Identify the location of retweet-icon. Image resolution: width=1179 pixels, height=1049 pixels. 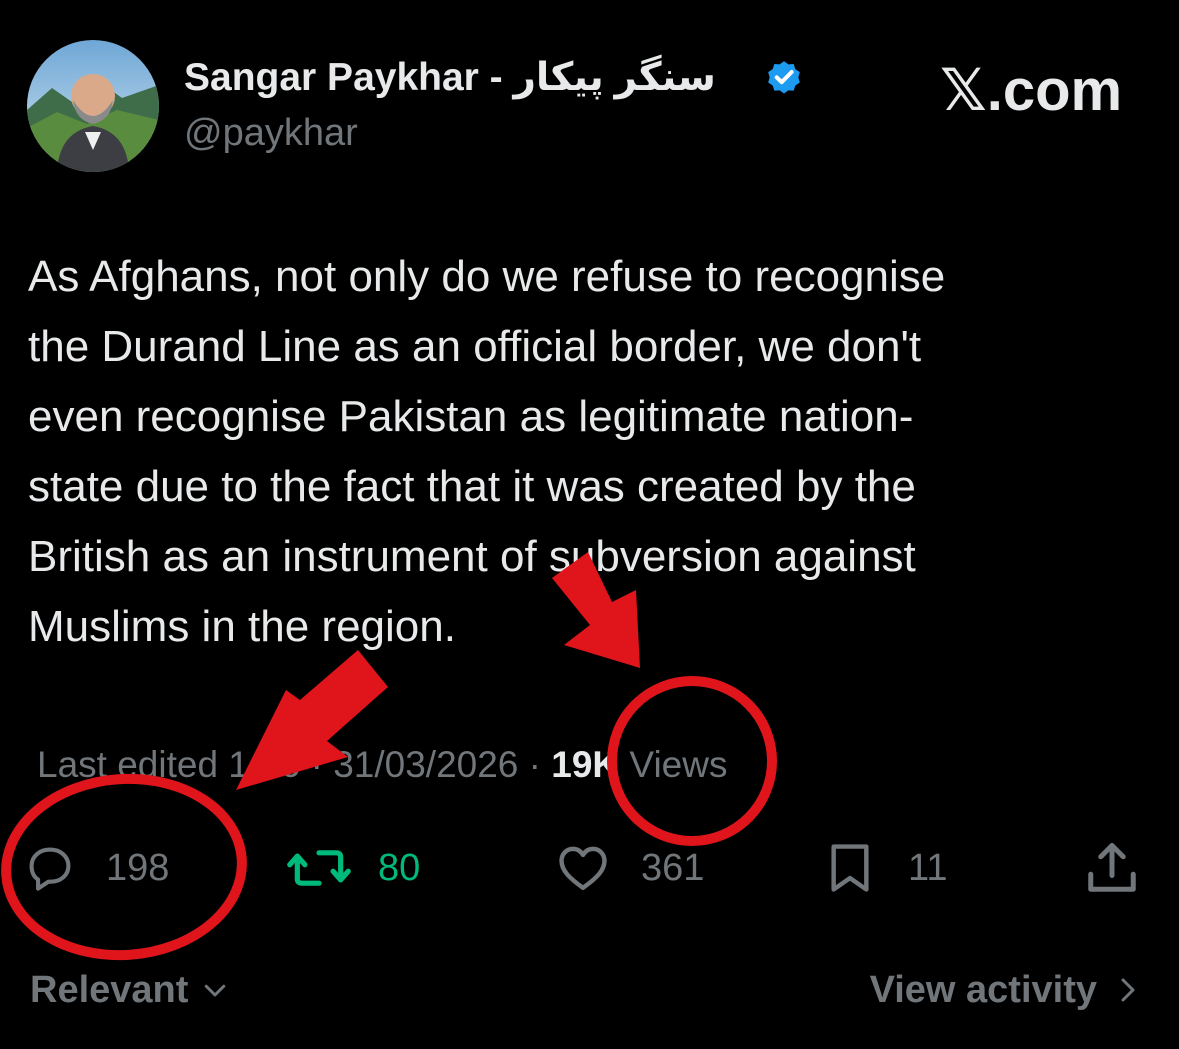
(319, 868).